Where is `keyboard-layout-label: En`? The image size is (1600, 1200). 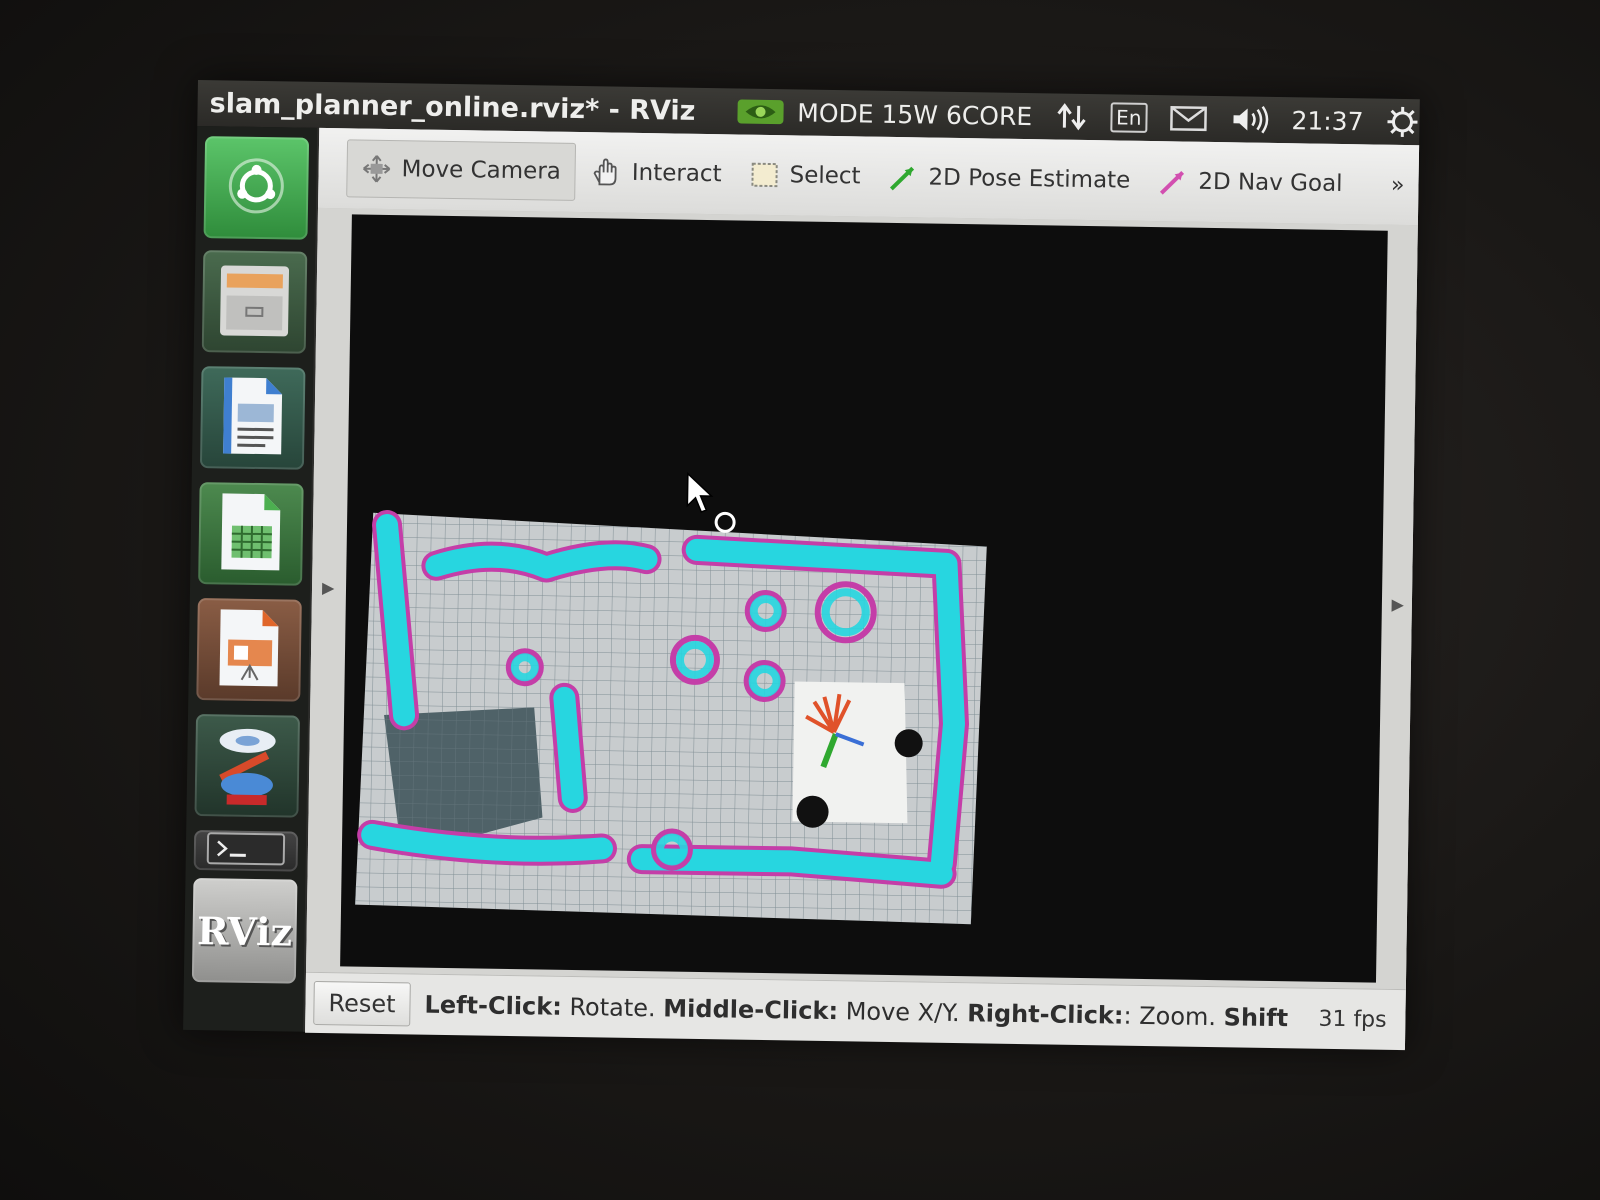 keyboard-layout-label: En is located at coordinates (1128, 117).